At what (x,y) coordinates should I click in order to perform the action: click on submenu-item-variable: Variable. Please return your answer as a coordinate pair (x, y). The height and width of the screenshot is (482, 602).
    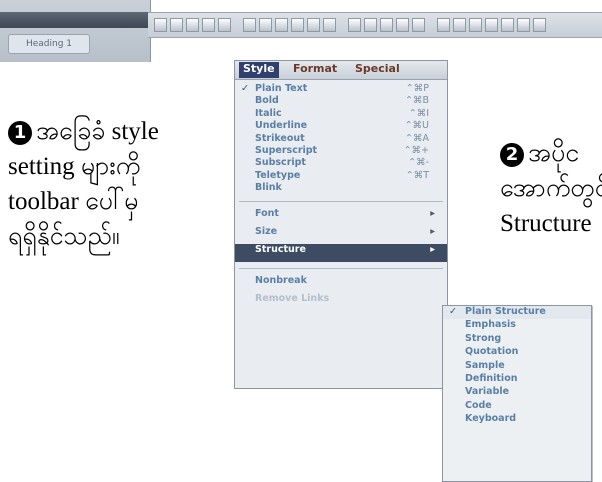
    Looking at the image, I should click on (517, 392).